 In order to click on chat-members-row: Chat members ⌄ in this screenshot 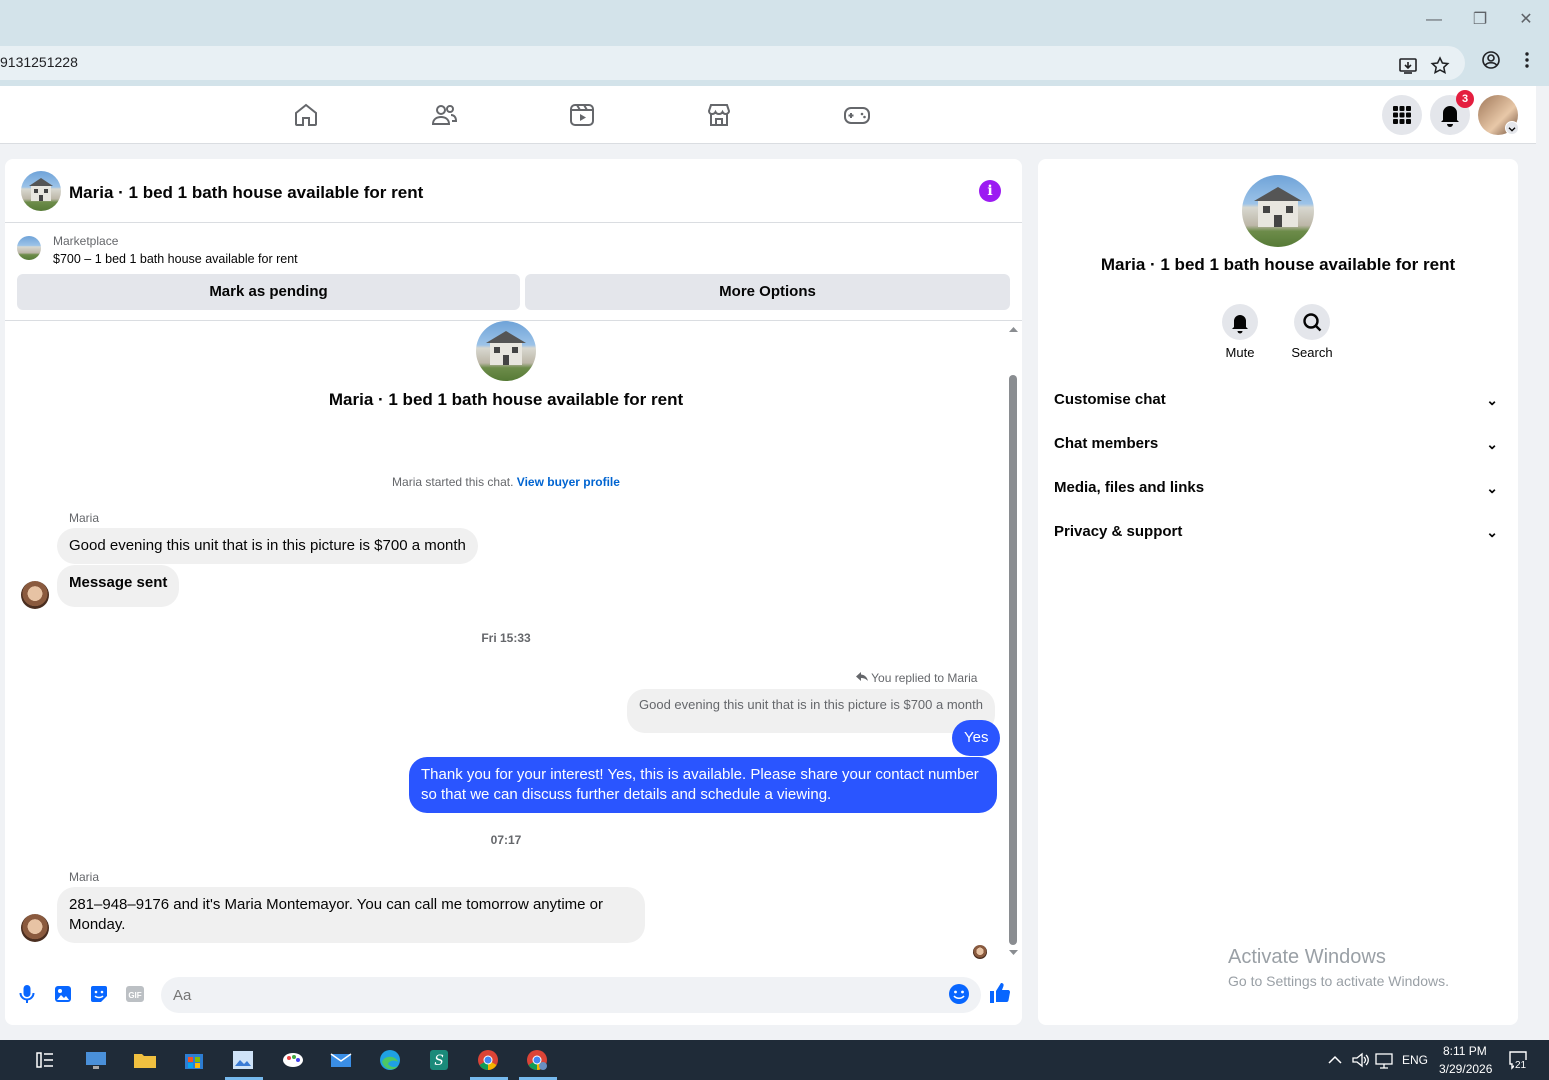, I will do `click(1278, 444)`.